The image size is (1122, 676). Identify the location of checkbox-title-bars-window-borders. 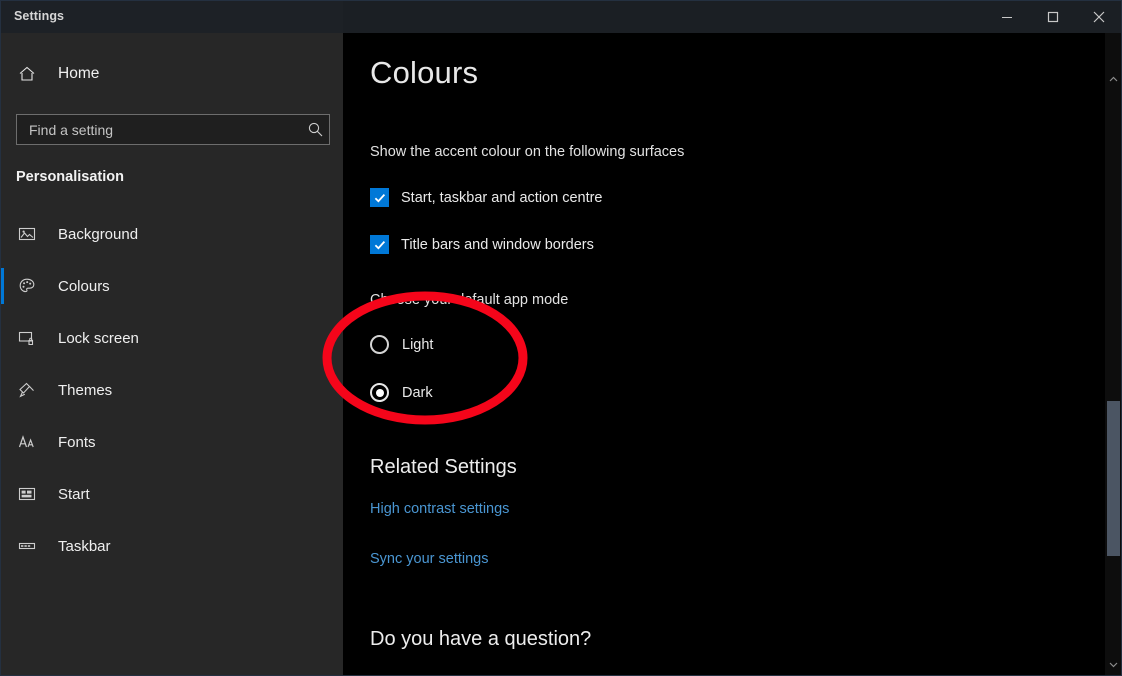
(379, 244).